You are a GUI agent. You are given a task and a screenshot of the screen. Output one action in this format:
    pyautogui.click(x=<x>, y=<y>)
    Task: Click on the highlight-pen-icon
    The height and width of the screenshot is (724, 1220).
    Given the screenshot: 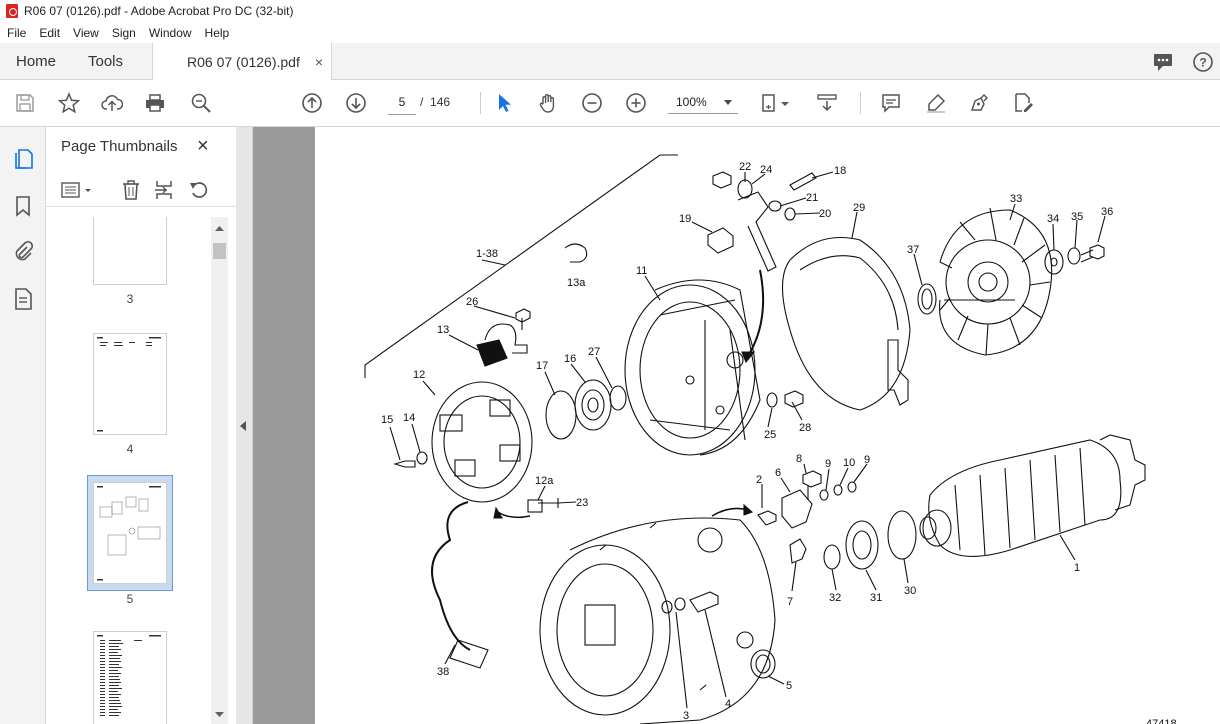 What is the action you would take?
    pyautogui.click(x=936, y=103)
    